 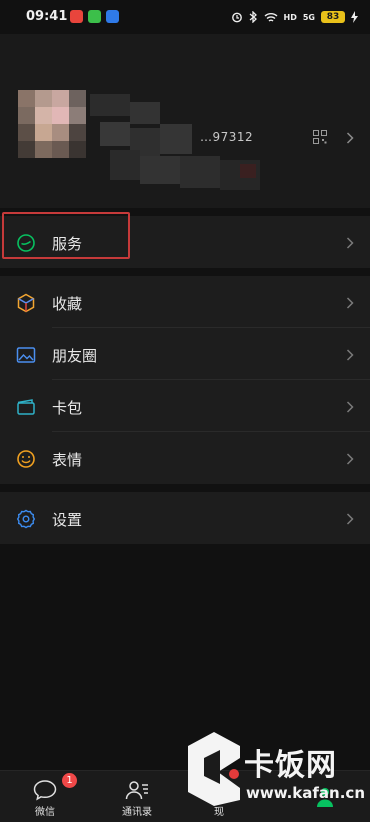 What do you see at coordinates (308, 17) in the screenshot?
I see `network-label: 5G` at bounding box center [308, 17].